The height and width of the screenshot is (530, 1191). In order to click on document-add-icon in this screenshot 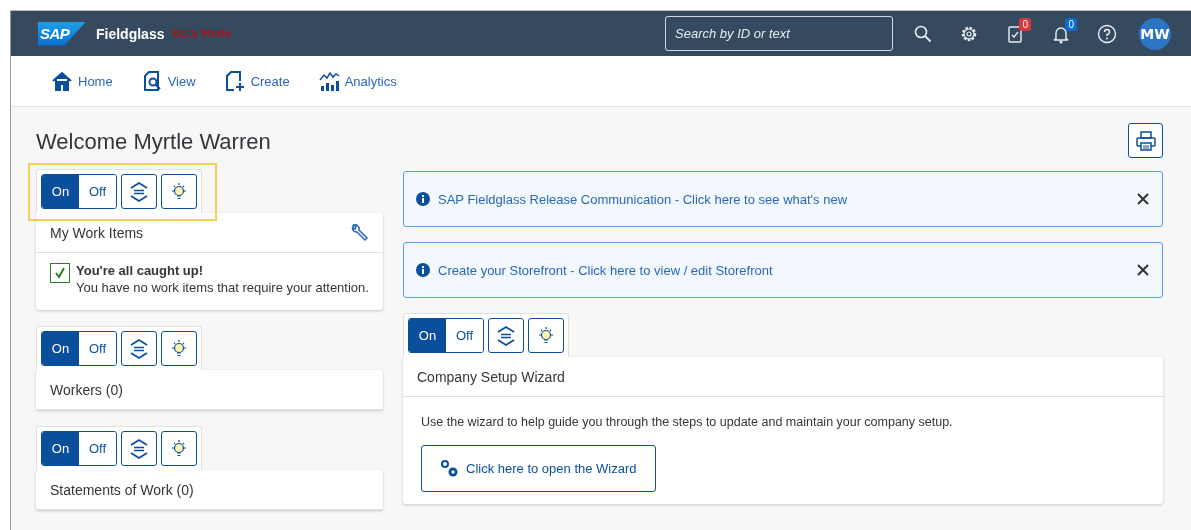, I will do `click(234, 81)`.